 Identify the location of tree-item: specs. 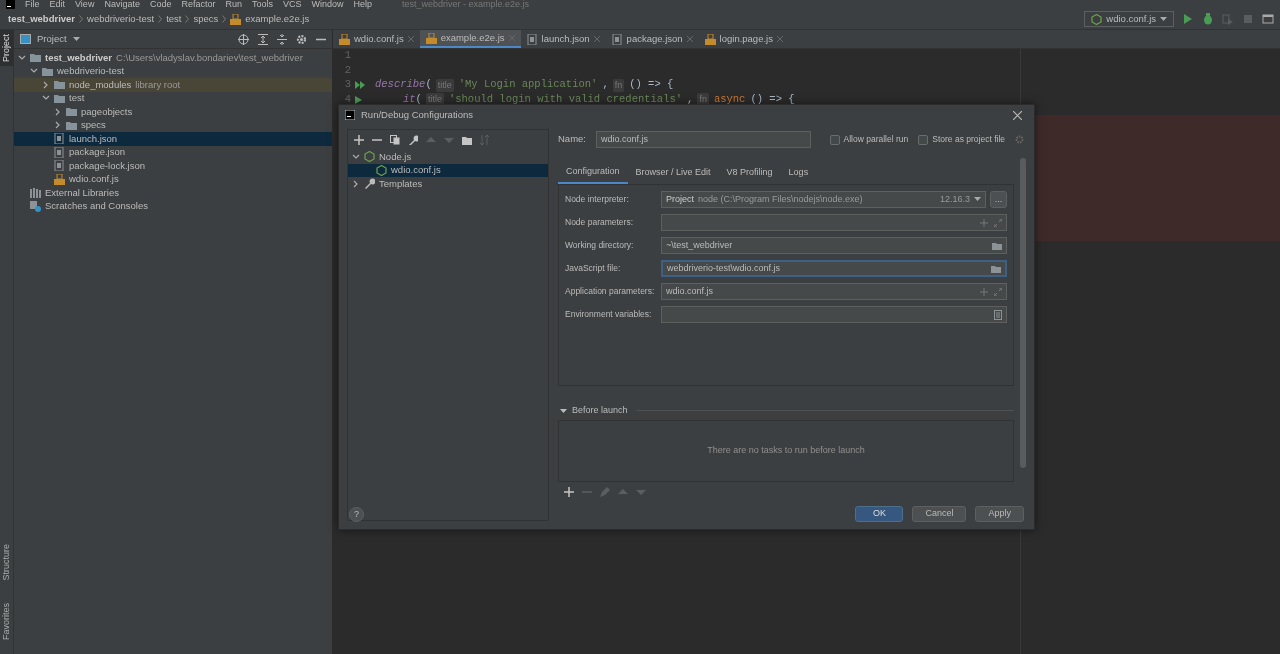
(173, 125).